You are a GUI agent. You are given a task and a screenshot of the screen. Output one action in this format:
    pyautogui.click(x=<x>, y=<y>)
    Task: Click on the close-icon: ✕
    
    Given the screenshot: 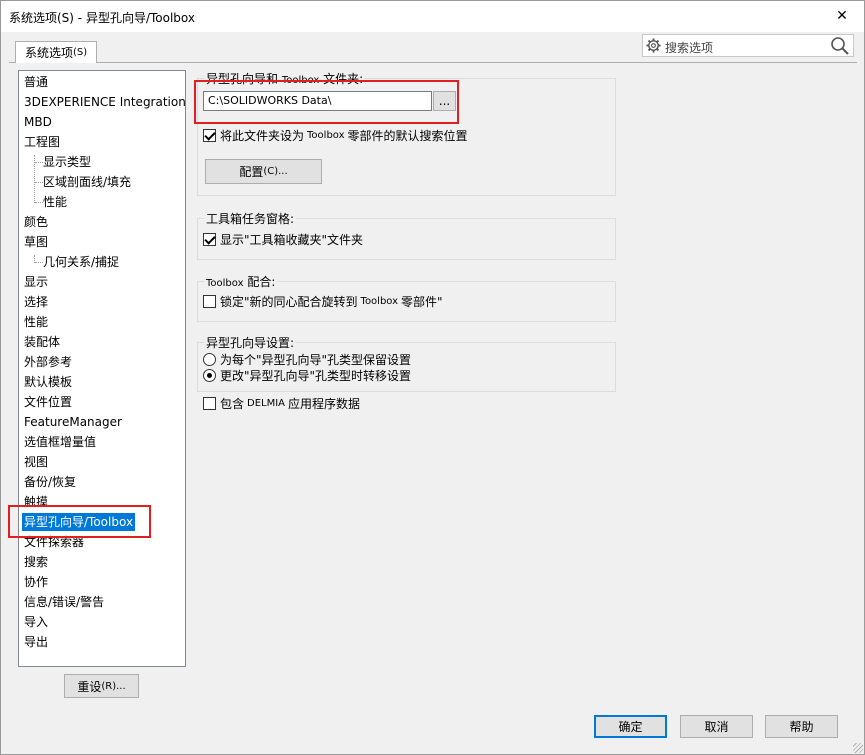 What is the action you would take?
    pyautogui.click(x=842, y=16)
    